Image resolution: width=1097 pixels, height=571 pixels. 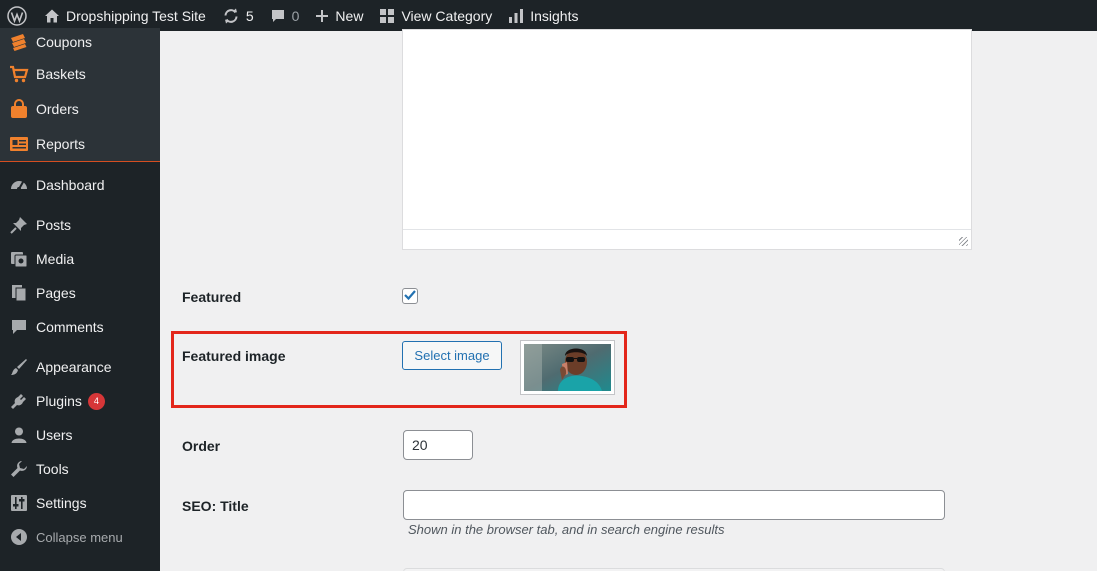 I want to click on bag-icon, so click(x=19, y=108).